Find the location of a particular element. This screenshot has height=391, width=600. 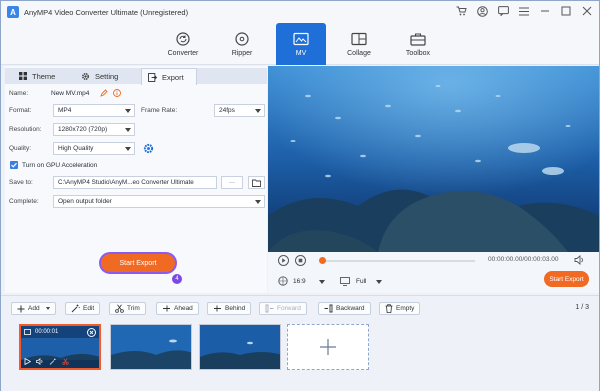

resolution-value: 1280x720 (720p) is located at coordinates (83, 129).